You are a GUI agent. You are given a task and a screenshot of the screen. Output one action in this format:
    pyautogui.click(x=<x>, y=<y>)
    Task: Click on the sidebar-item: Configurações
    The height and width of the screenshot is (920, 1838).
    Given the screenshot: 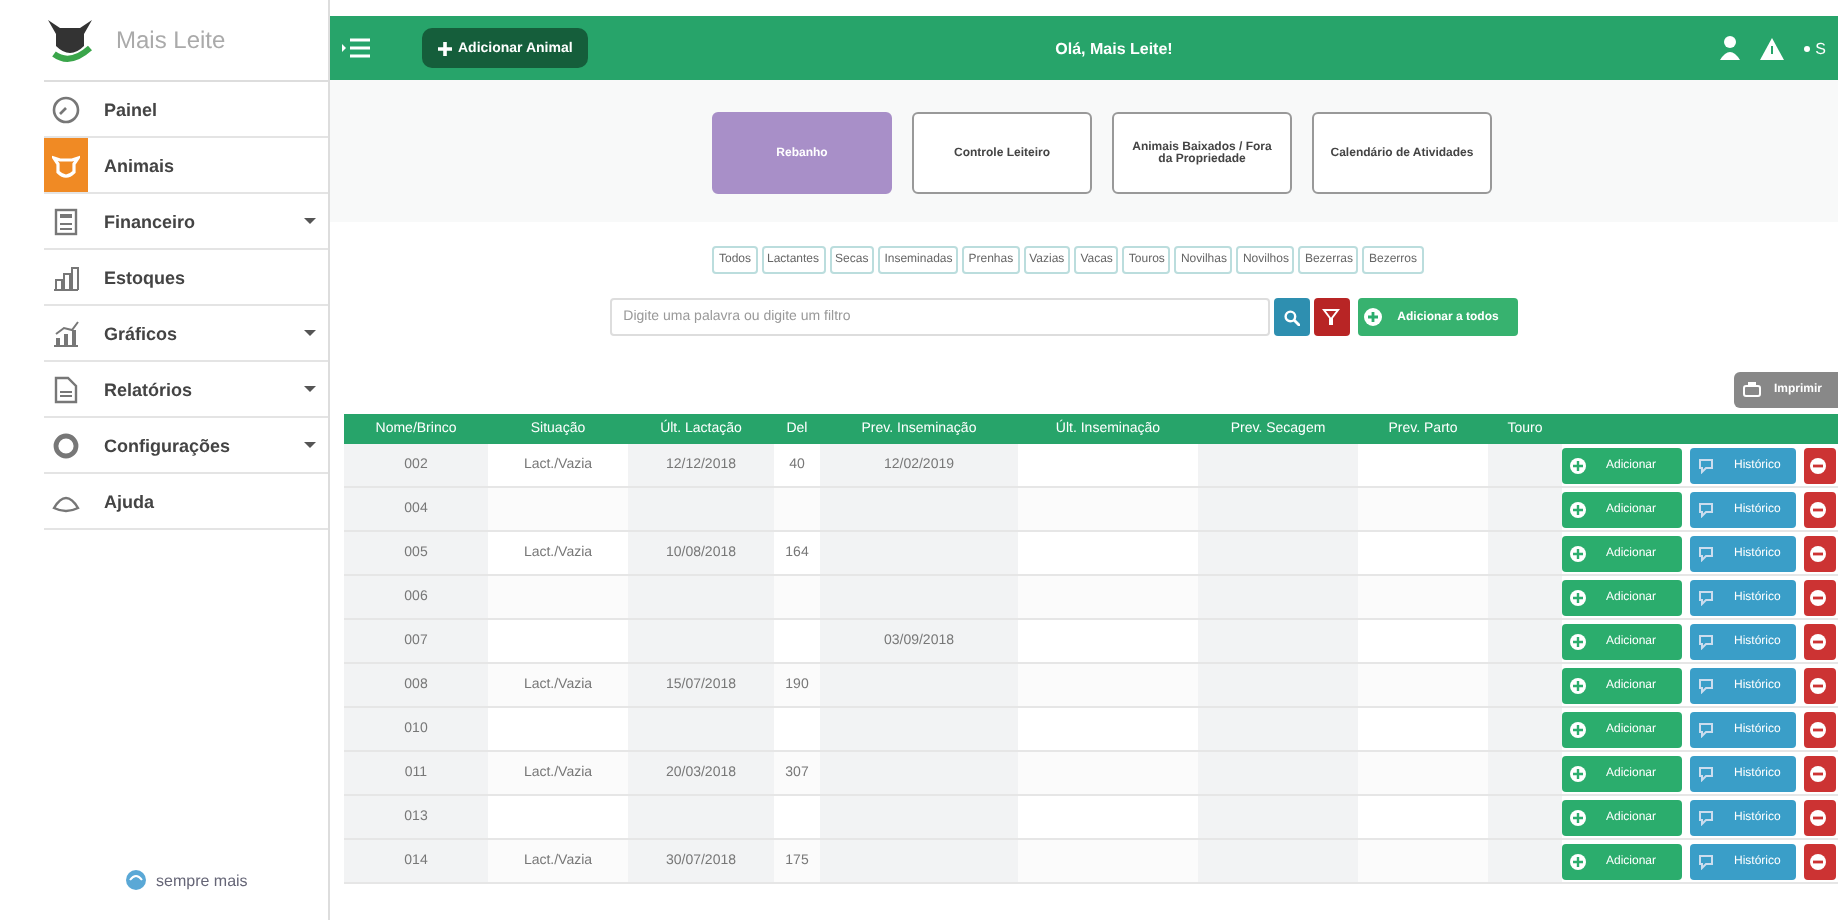 What is the action you would take?
    pyautogui.click(x=186, y=446)
    